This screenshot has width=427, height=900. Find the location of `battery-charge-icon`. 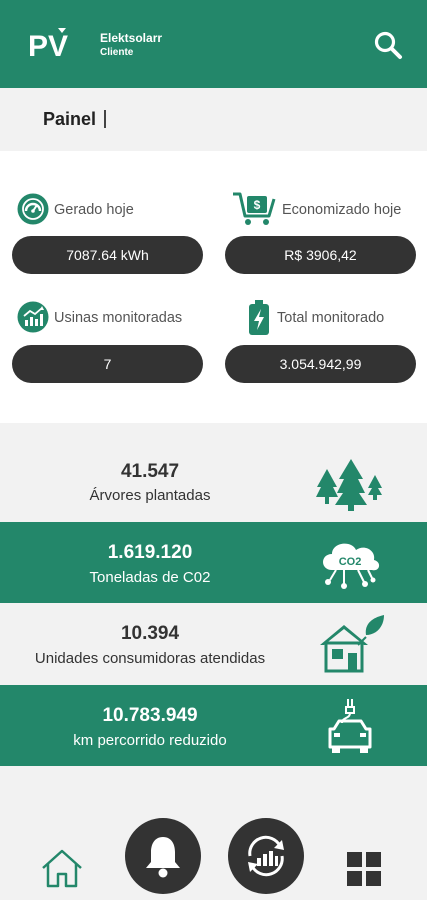

battery-charge-icon is located at coordinates (259, 317).